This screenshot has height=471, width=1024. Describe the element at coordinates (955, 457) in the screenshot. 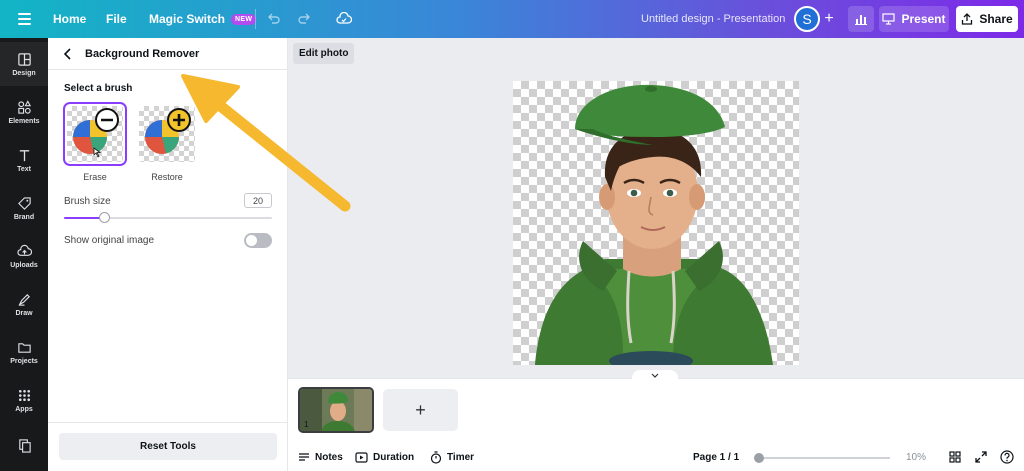

I see `grid-view-icon` at that location.